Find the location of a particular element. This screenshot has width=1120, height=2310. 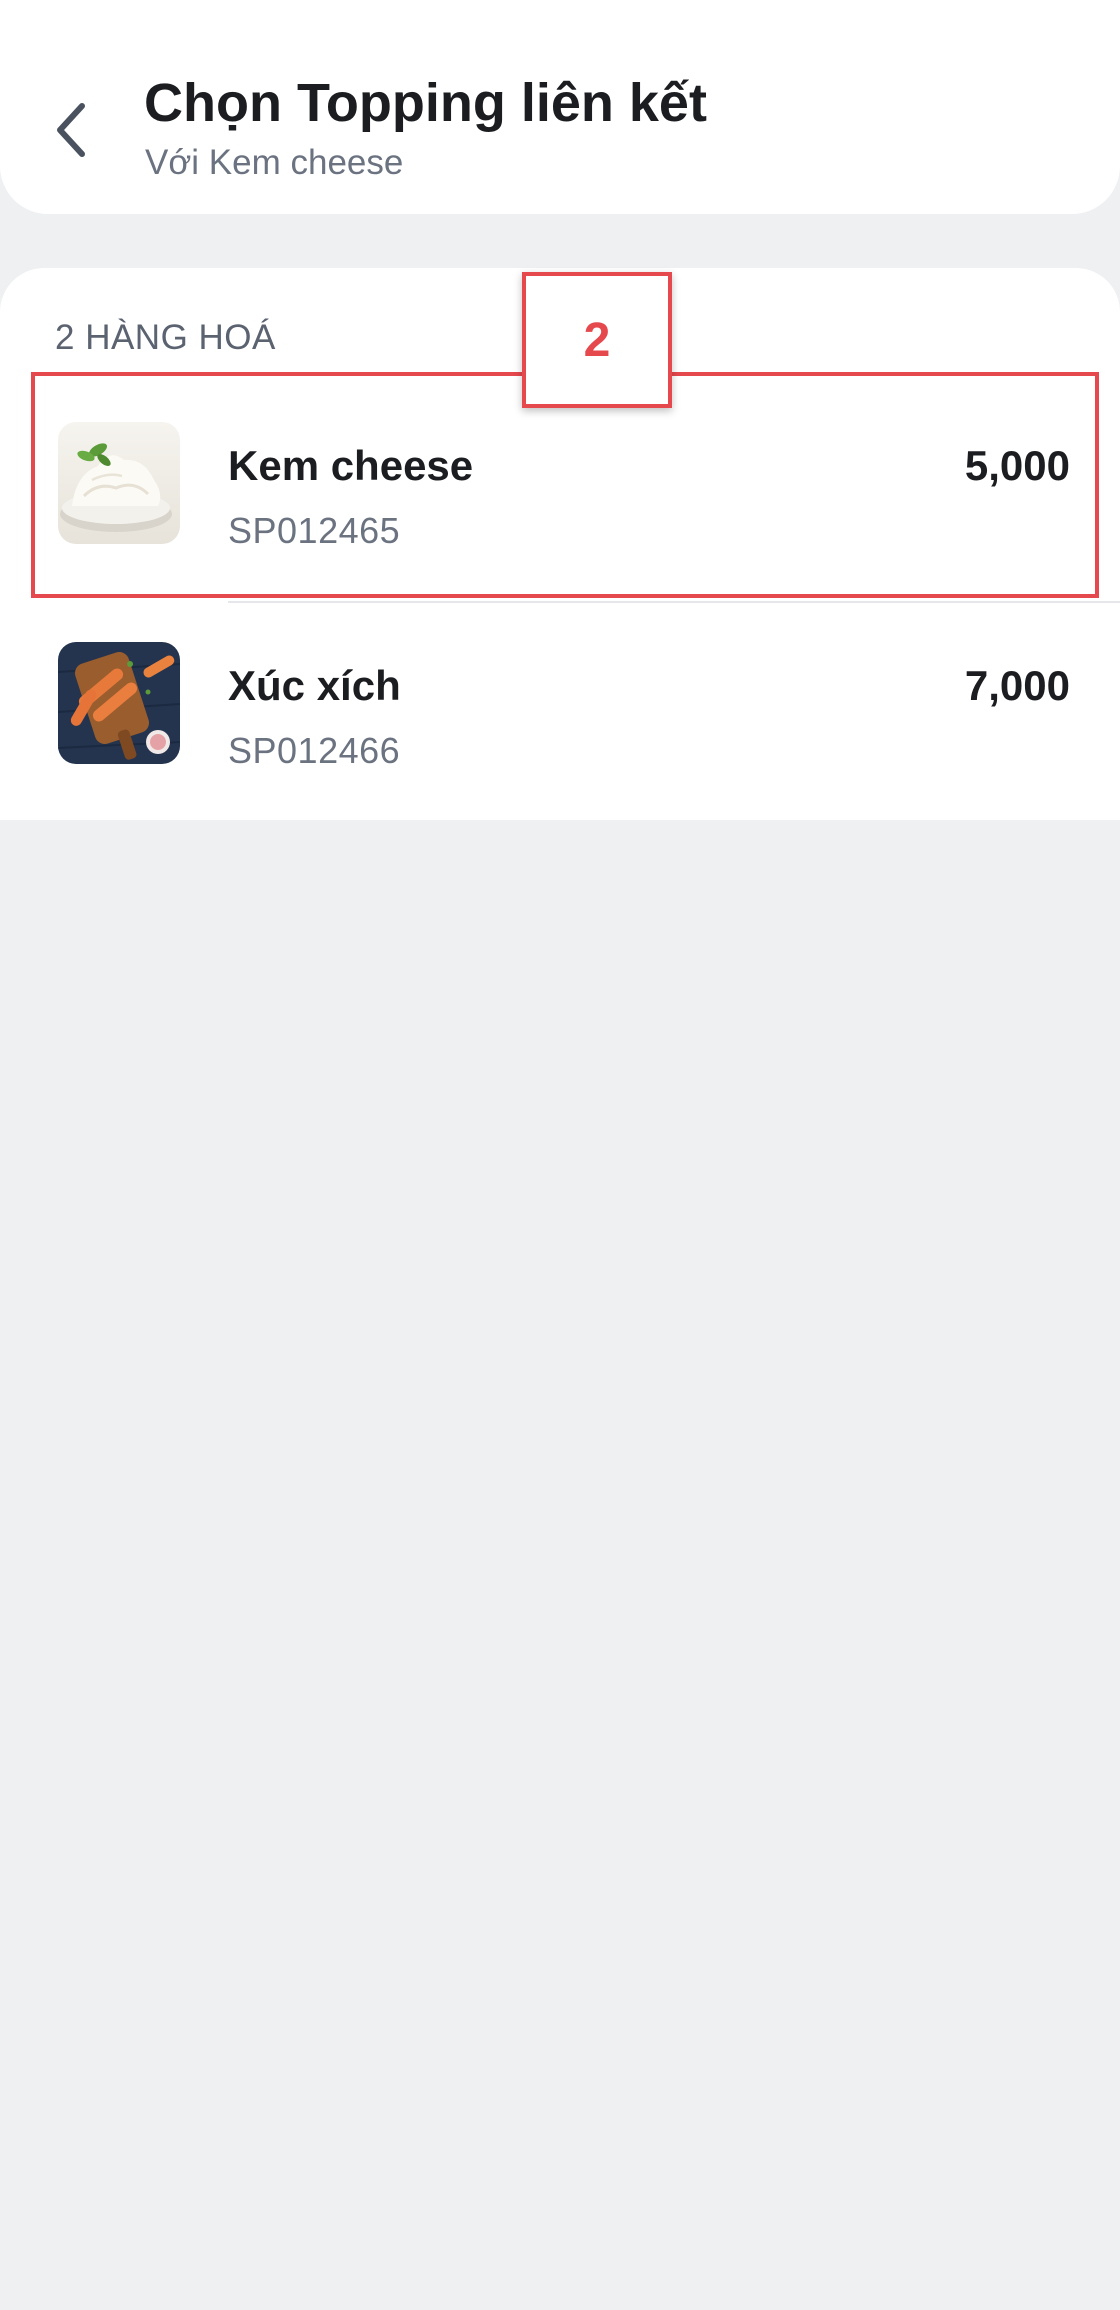

product-price: 7,000 is located at coordinates (1017, 685).